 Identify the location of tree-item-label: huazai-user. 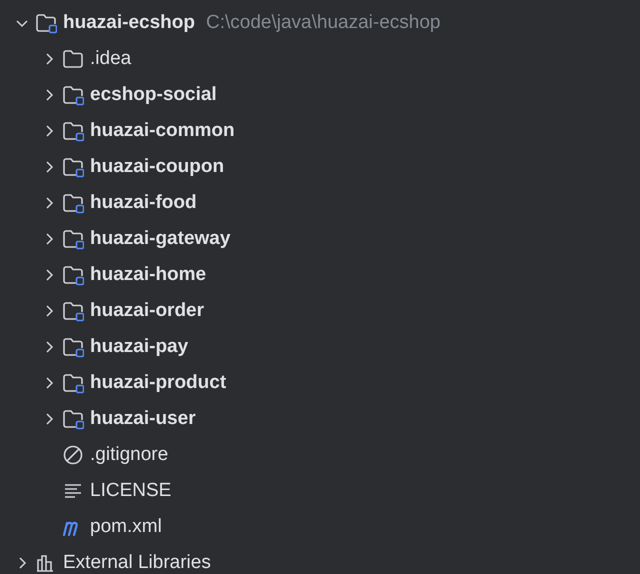
(143, 419).